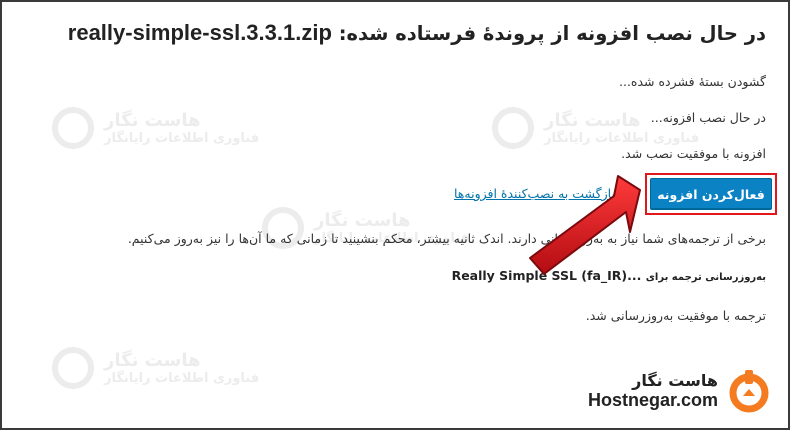 Image resolution: width=790 pixels, height=430 pixels. What do you see at coordinates (675, 315) in the screenshot?
I see `translation-done-message: ترجمه با موفقیت به‌روزرسانی شد.` at bounding box center [675, 315].